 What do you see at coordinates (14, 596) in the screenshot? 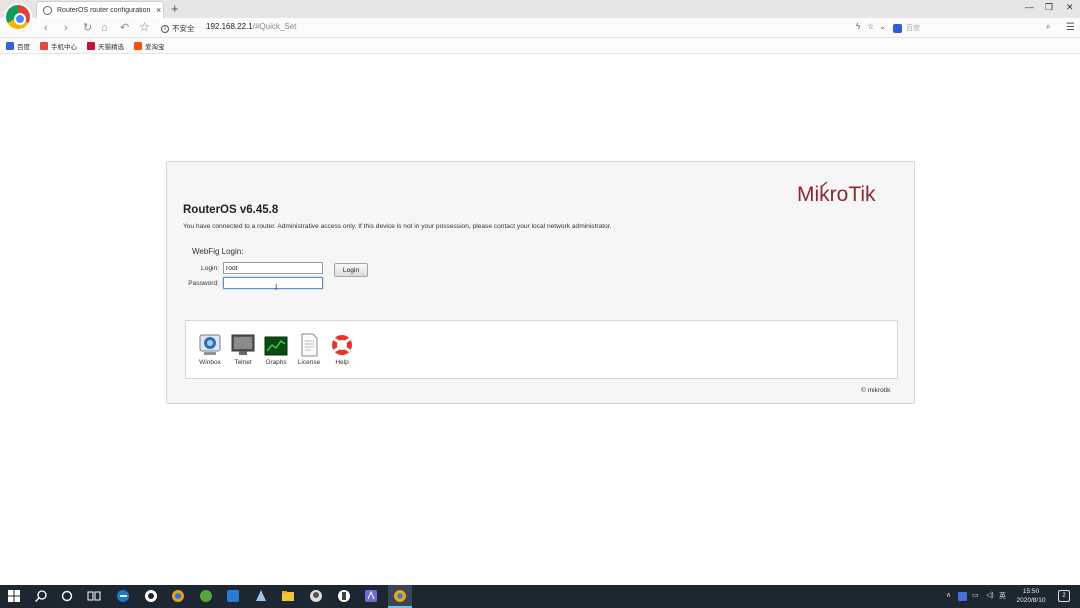
I see `windows-start-icon` at bounding box center [14, 596].